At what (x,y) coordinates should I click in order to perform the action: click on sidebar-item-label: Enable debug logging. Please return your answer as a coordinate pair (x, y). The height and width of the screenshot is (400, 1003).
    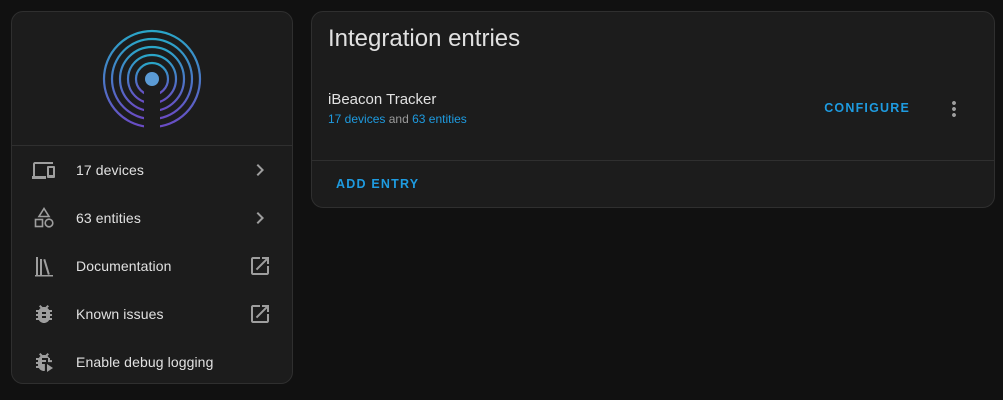
    Looking at the image, I should click on (145, 362).